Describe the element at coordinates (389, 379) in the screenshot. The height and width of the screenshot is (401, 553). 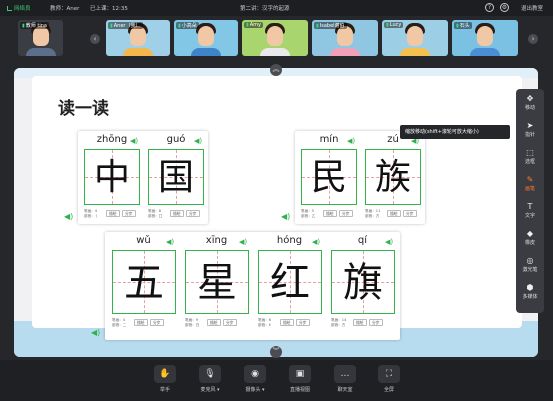
I see `fullscreen-button: ⛶ 全屏` at that location.